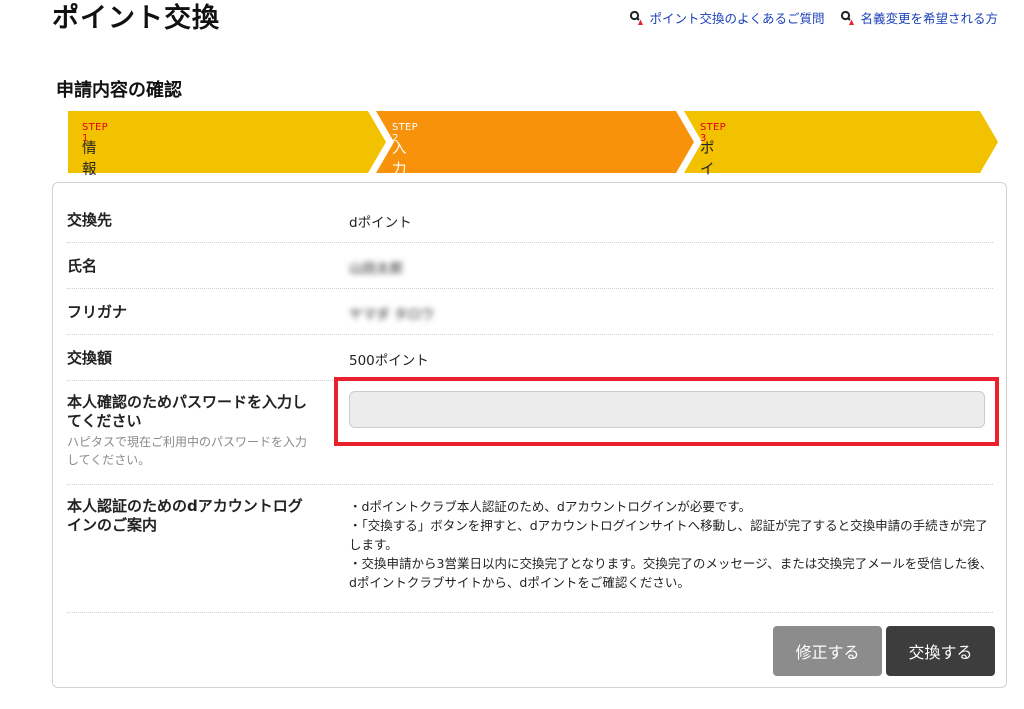 Image resolution: width=1024 pixels, height=709 pixels. I want to click on edit-button: 修正する, so click(827, 651).